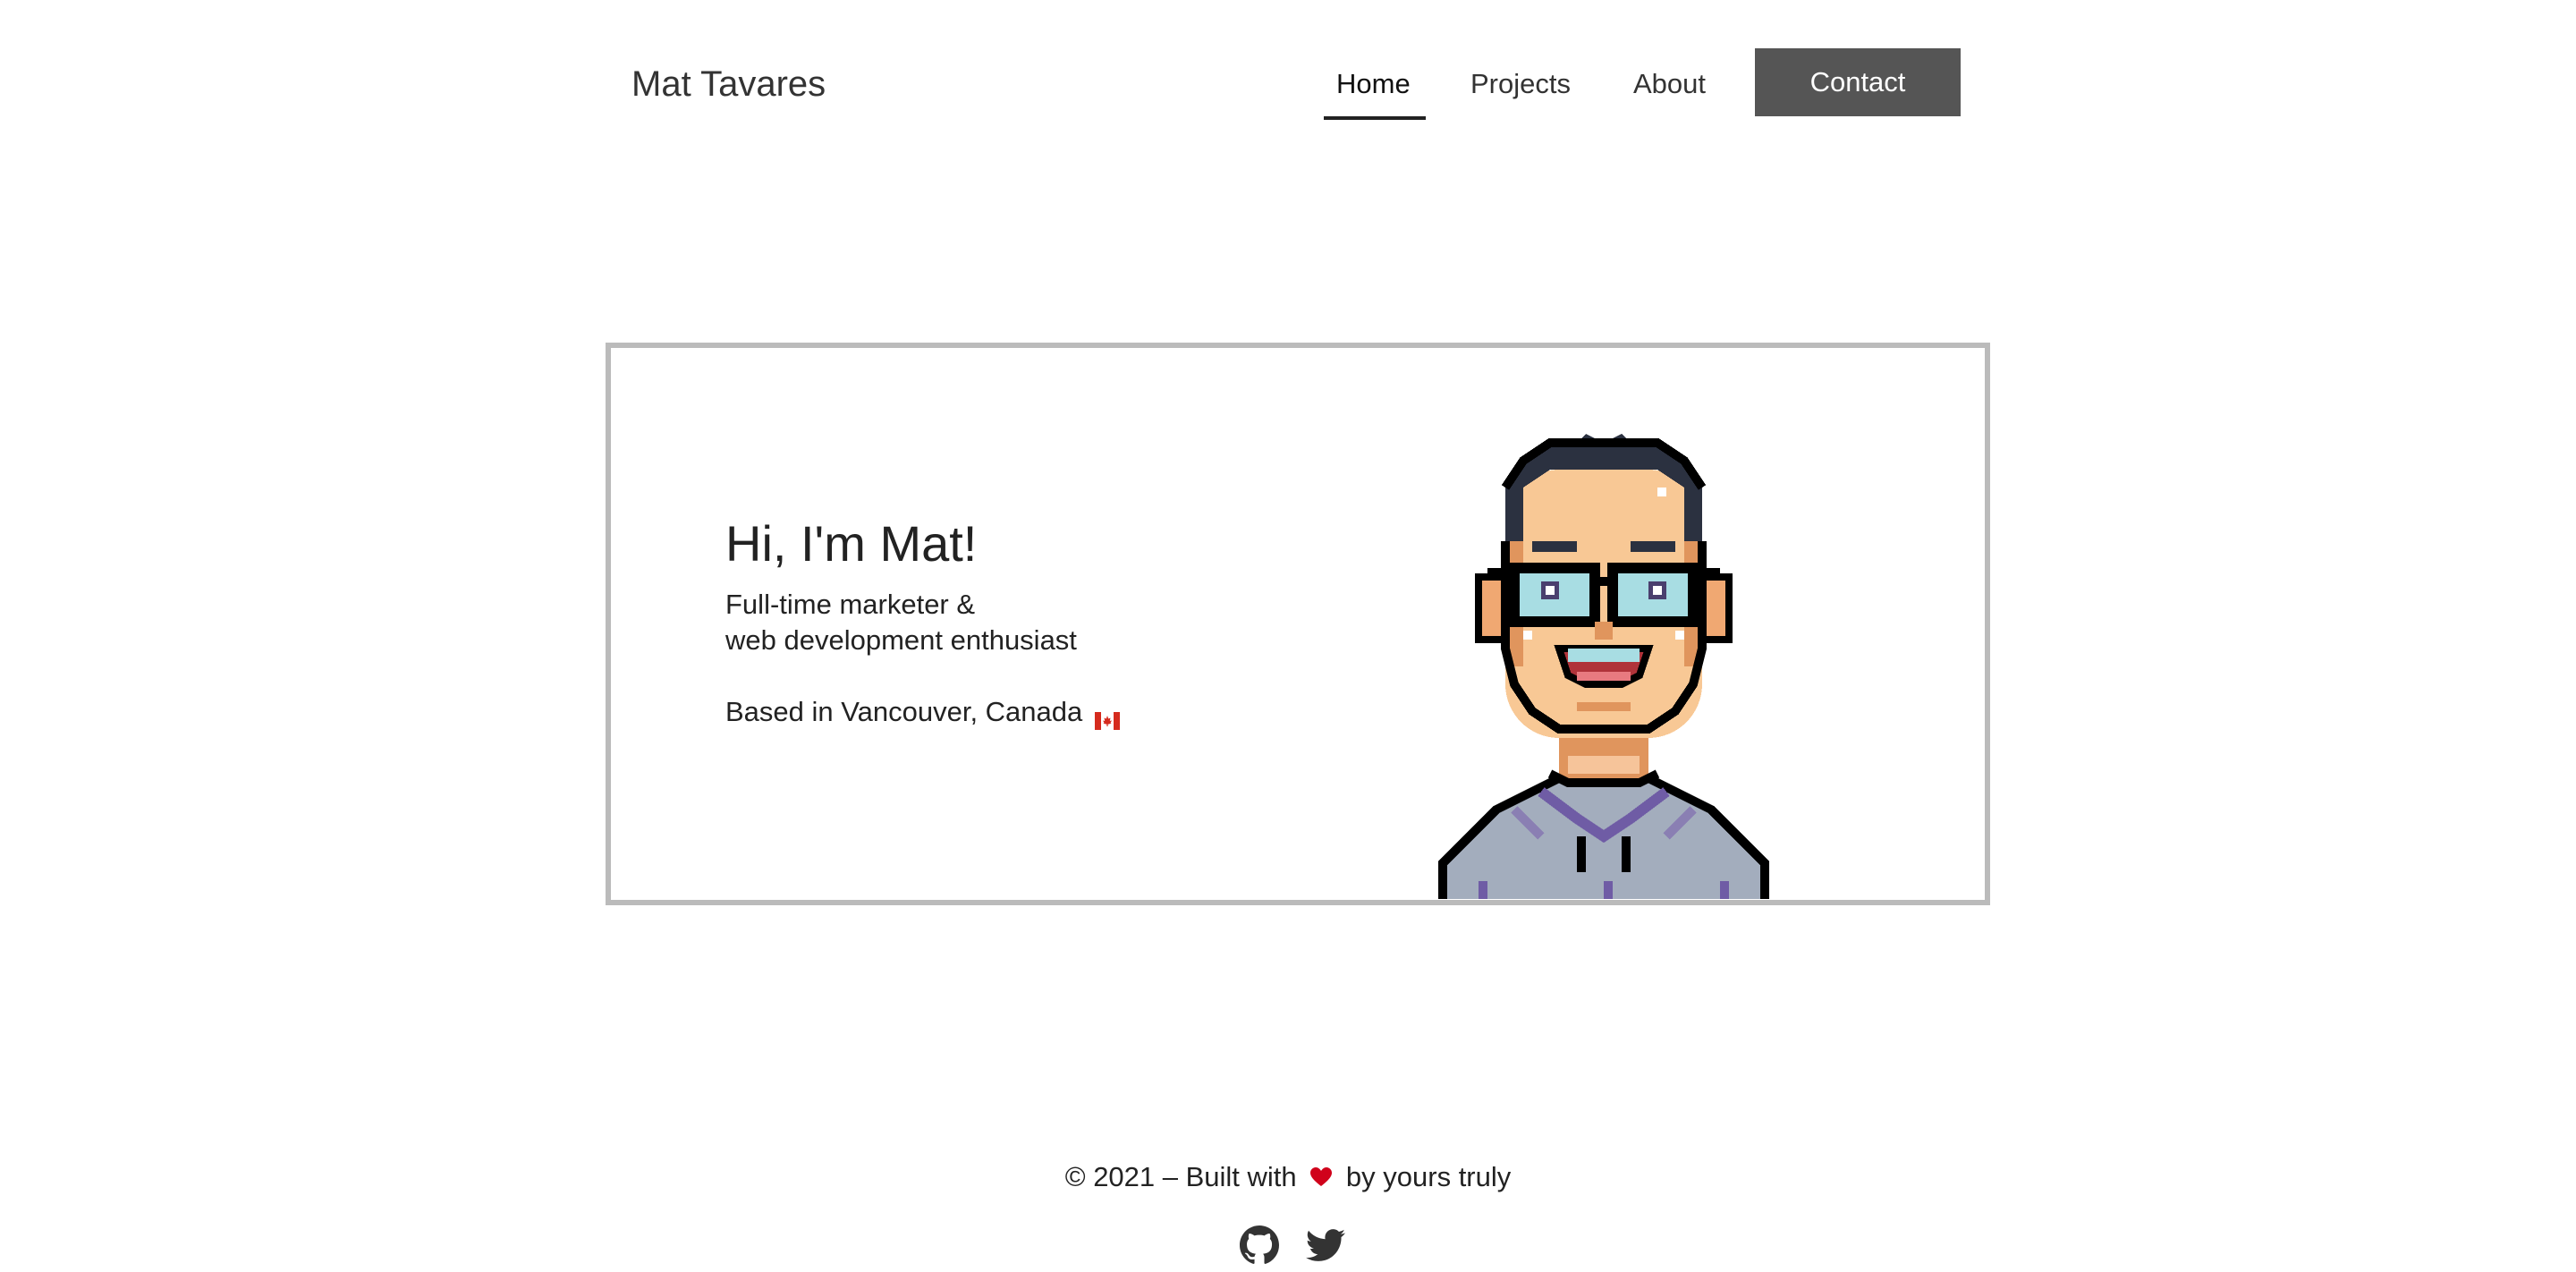 The height and width of the screenshot is (1272, 2576). Describe the element at coordinates (1325, 1245) in the screenshot. I see `twitter-icon` at that location.